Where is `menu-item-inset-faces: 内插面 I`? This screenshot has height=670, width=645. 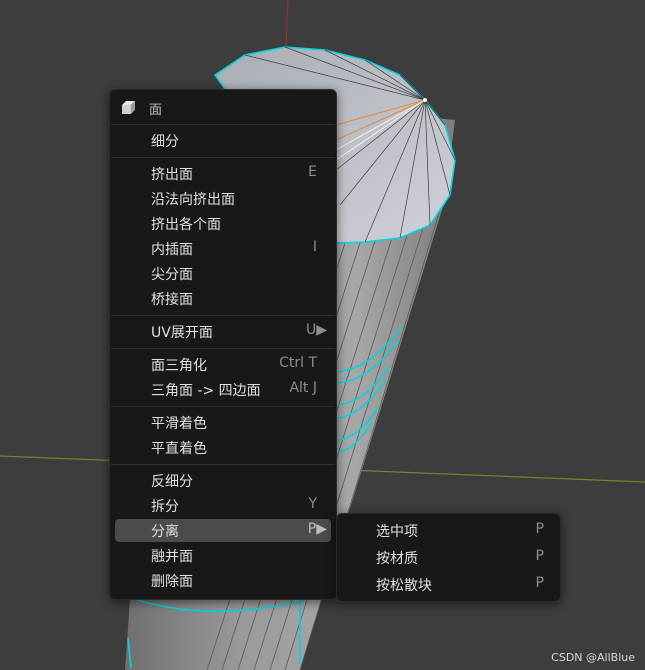 menu-item-inset-faces: 内插面 I is located at coordinates (223, 248).